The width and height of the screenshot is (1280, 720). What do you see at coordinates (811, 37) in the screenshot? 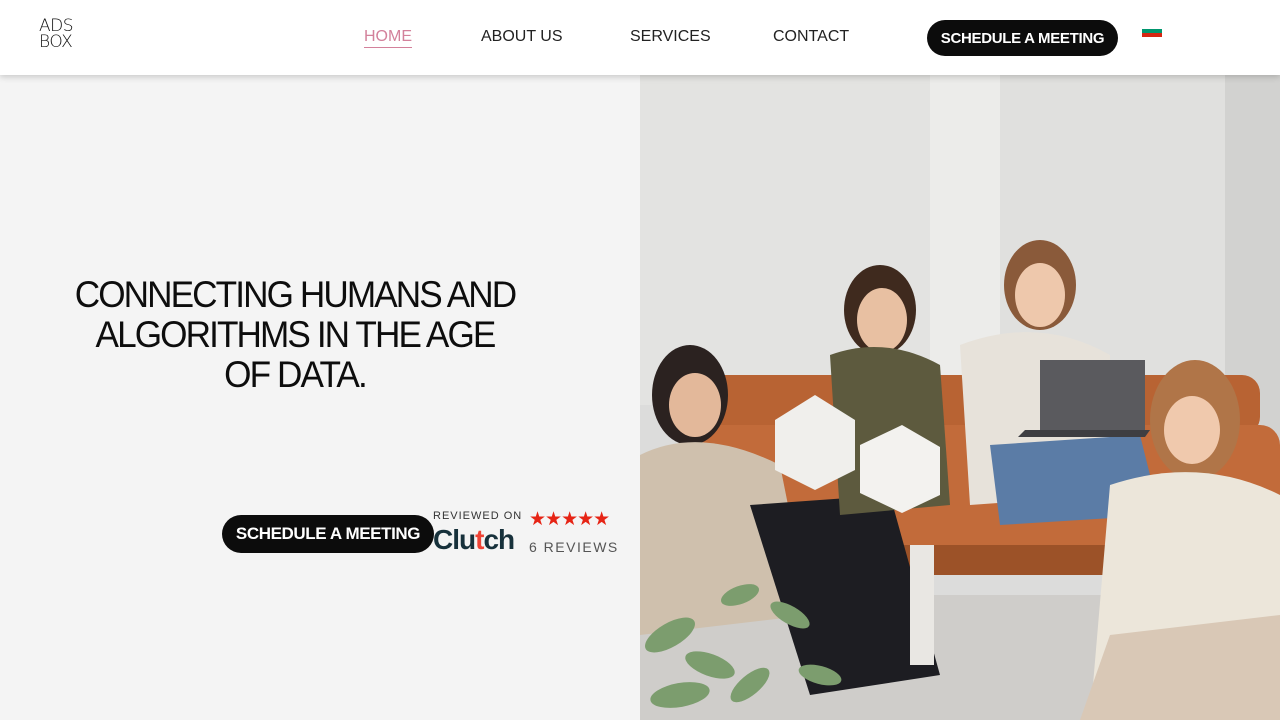
I see `nav-contact: CONTACT` at bounding box center [811, 37].